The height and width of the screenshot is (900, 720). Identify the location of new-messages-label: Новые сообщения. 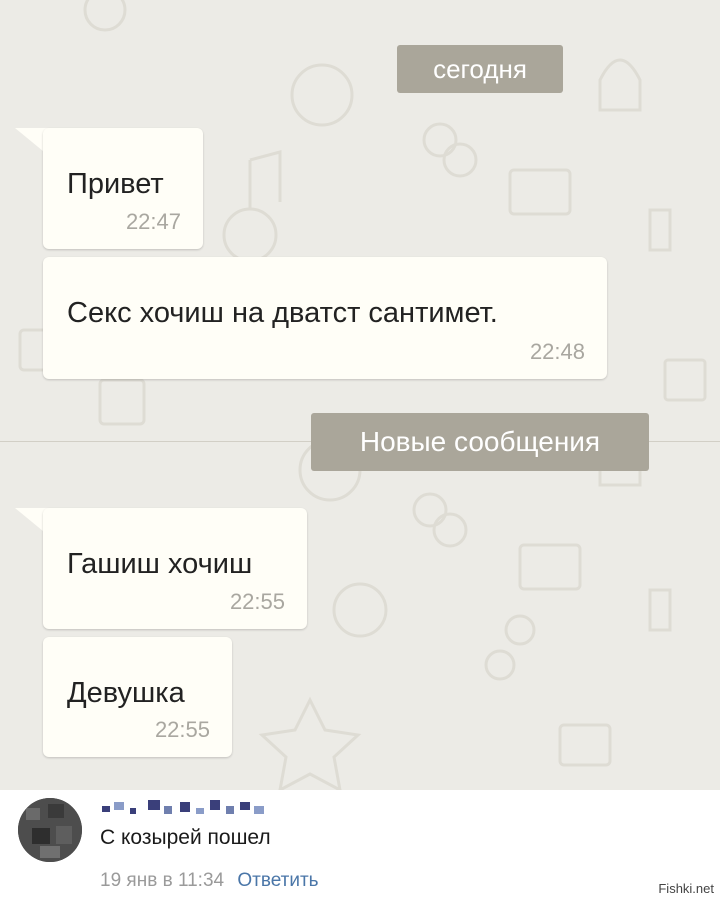
(480, 441).